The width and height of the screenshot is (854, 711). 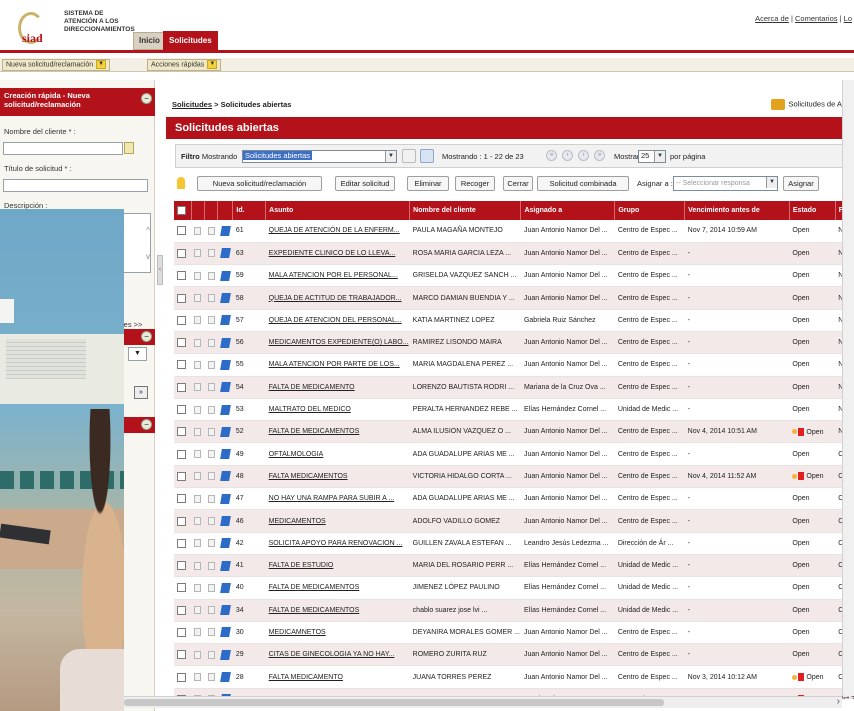 What do you see at coordinates (409, 156) in the screenshot?
I see `filter-settings-icon` at bounding box center [409, 156].